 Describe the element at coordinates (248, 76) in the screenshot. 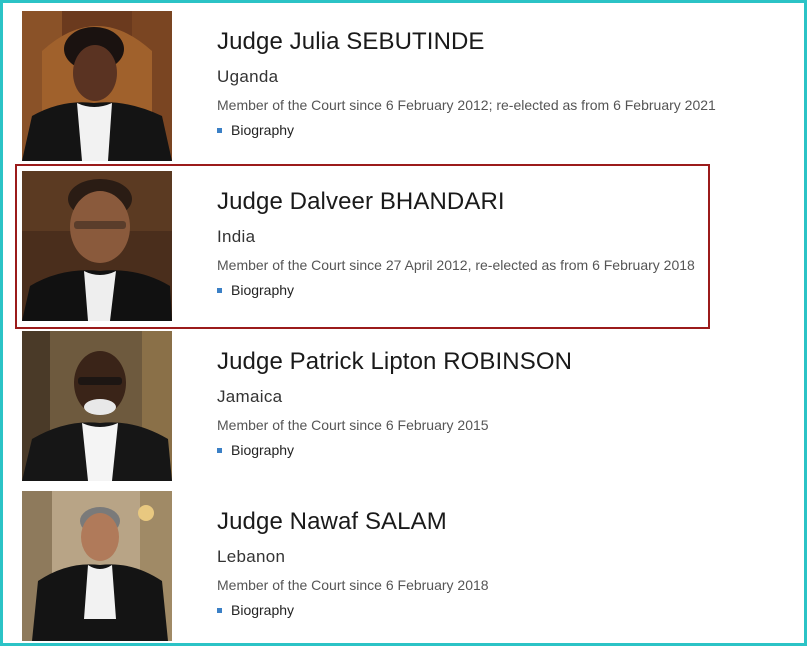

I see `judge-country: Uganda` at that location.